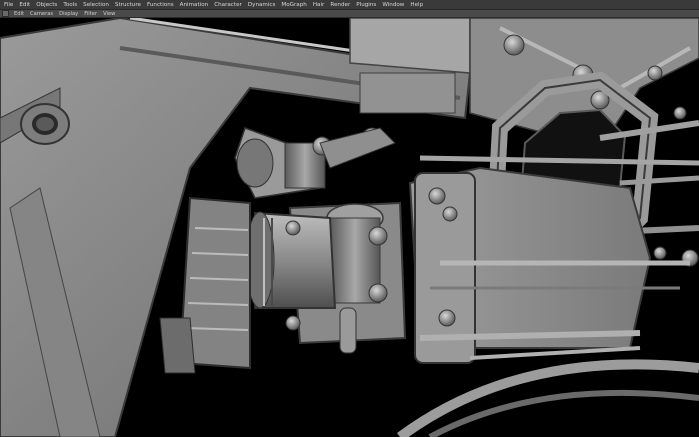 The image size is (699, 437). I want to click on menu-plugins: Plugins, so click(366, 5).